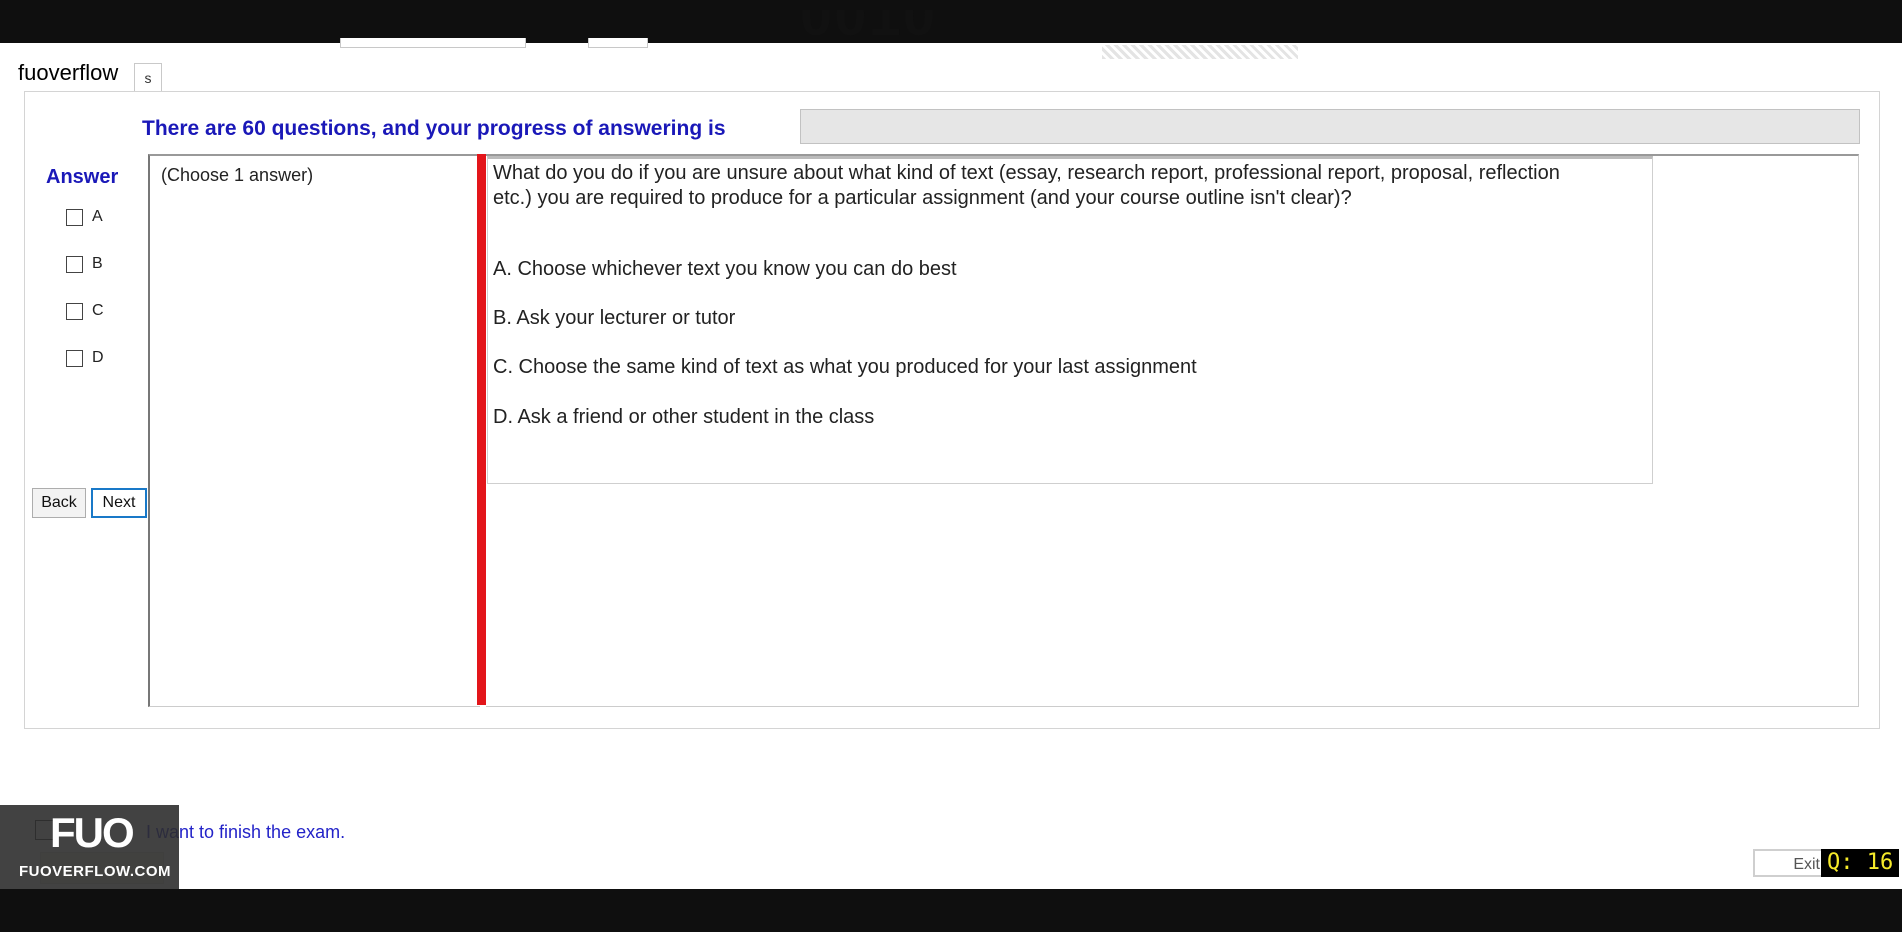  I want to click on progress-bar, so click(1330, 126).